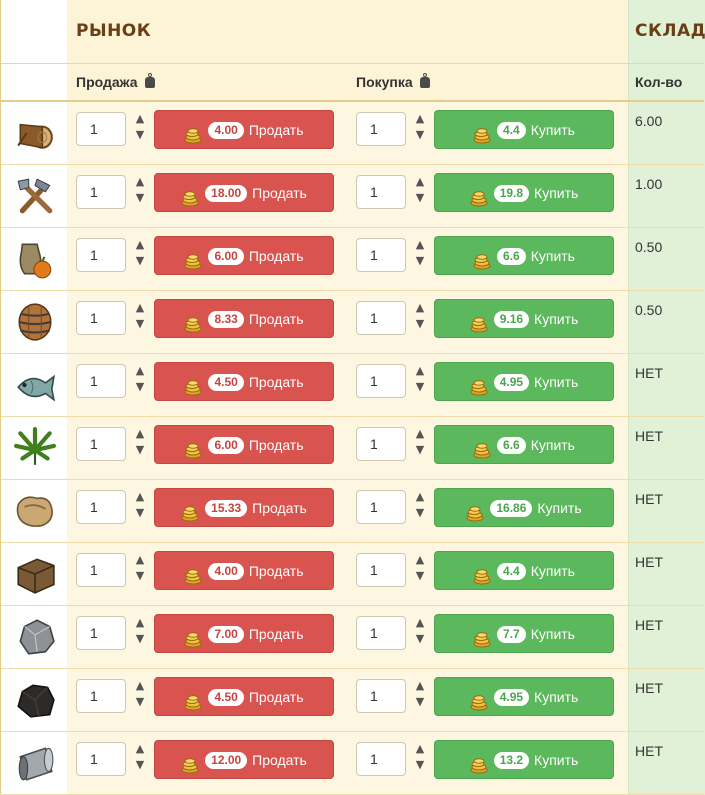  Describe the element at coordinates (524, 696) in the screenshot. I see `buy-button: 4.95 Купить` at that location.